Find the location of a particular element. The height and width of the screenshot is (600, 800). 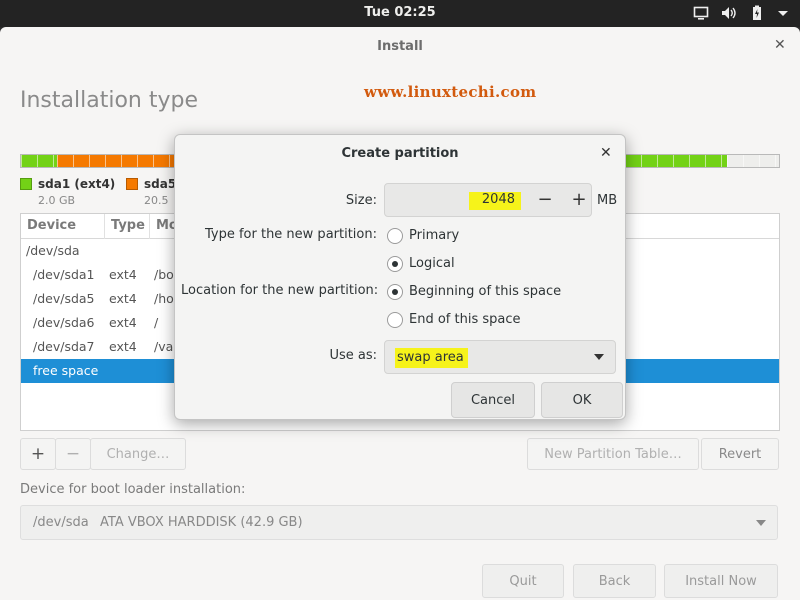

device-cell: /dev/sda6 is located at coordinates (64, 322).